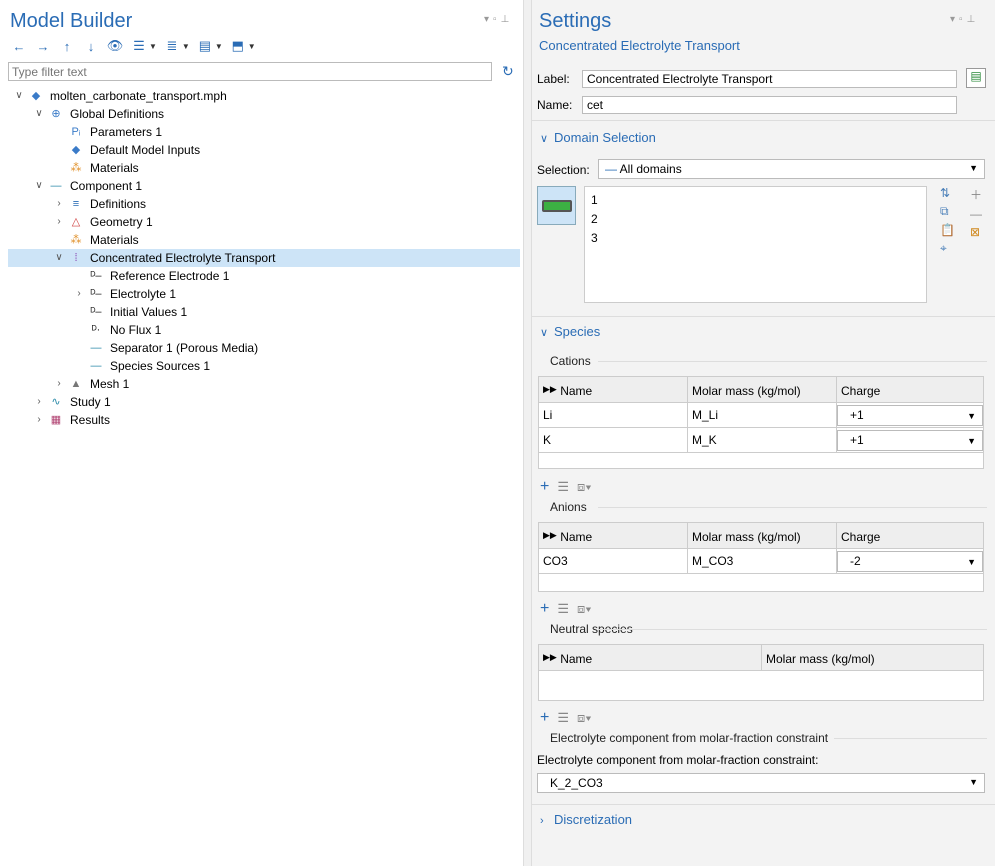 This screenshot has height=866, width=995. Describe the element at coordinates (947, 248) in the screenshot. I see `zoom-selection-icon: ⌖` at that location.